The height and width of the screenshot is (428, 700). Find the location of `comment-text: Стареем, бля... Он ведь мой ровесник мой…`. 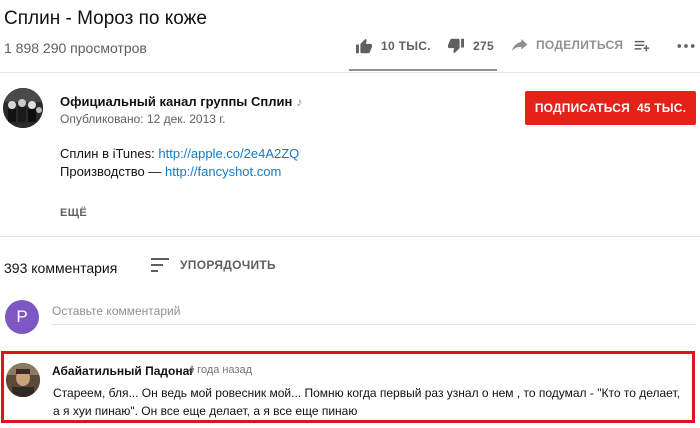

comment-text: Стареем, бля... Он ведь мой ровесник мой… is located at coordinates (366, 402).